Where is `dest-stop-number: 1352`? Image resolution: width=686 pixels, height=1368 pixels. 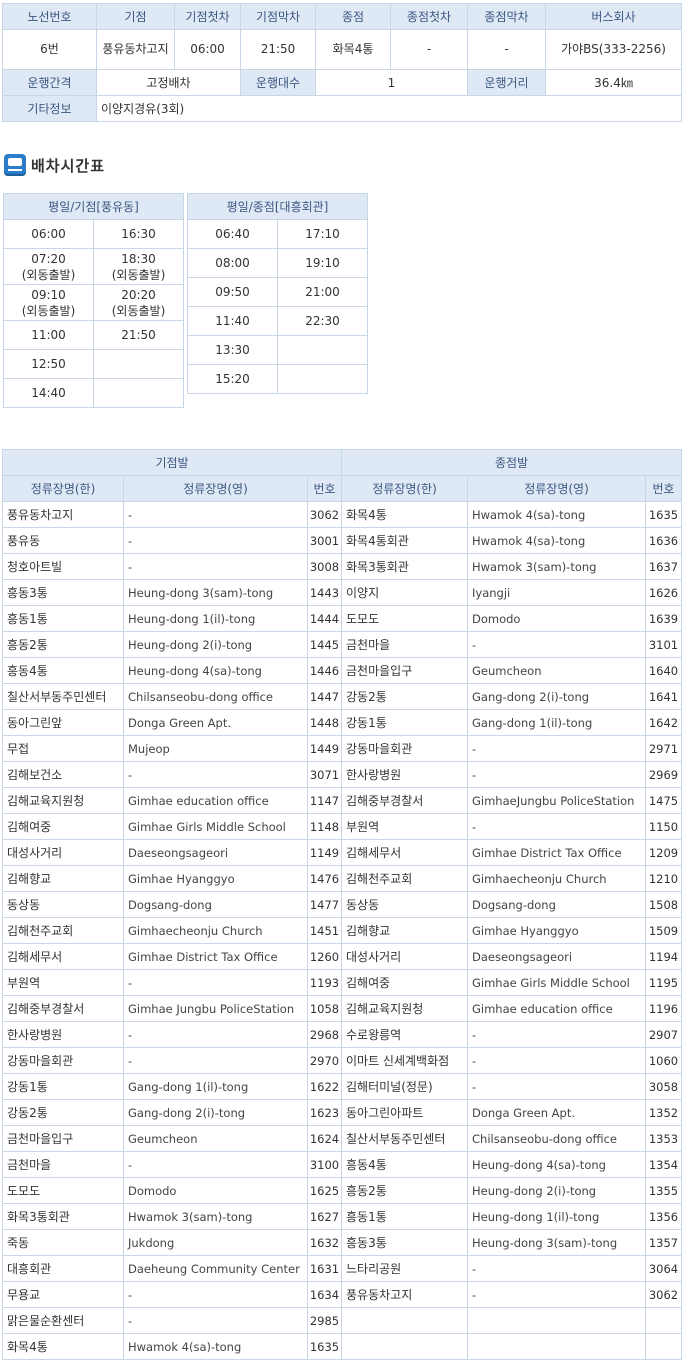 dest-stop-number: 1352 is located at coordinates (663, 1112).